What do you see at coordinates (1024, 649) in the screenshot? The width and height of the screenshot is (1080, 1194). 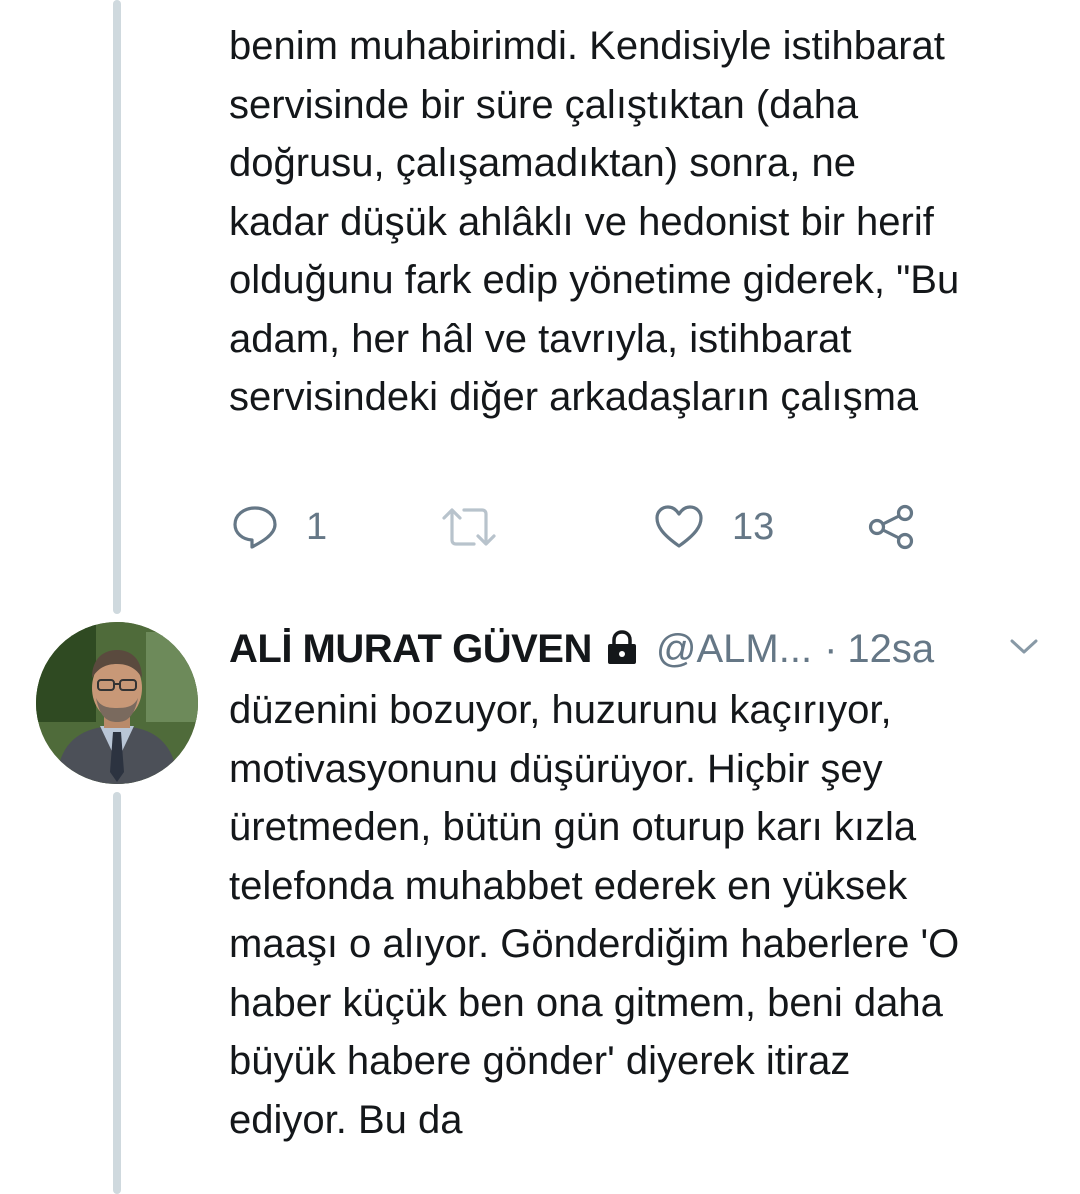 I see `chevron-down-icon` at bounding box center [1024, 649].